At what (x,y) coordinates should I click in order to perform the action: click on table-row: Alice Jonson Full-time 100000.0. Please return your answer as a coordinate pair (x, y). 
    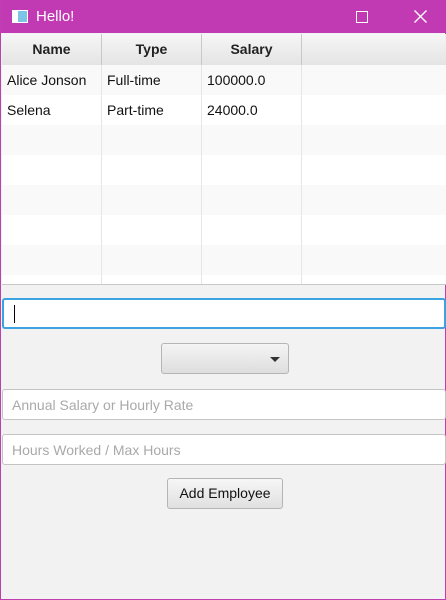
    Looking at the image, I should click on (224, 80).